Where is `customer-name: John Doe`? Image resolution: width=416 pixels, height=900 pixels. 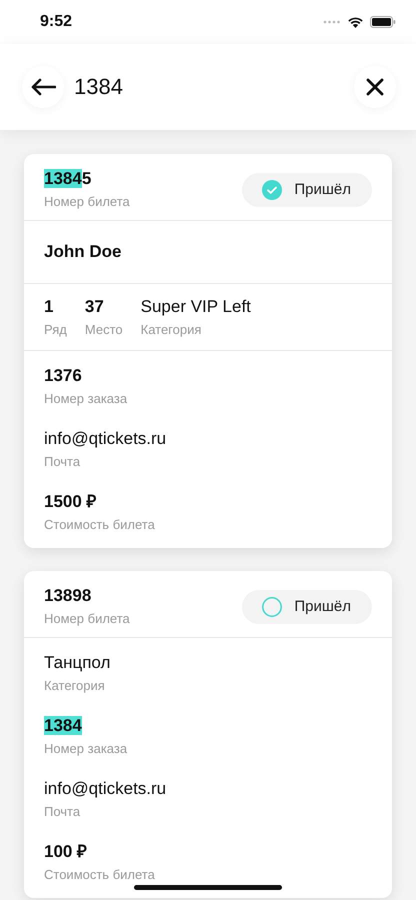 customer-name: John Doe is located at coordinates (83, 252).